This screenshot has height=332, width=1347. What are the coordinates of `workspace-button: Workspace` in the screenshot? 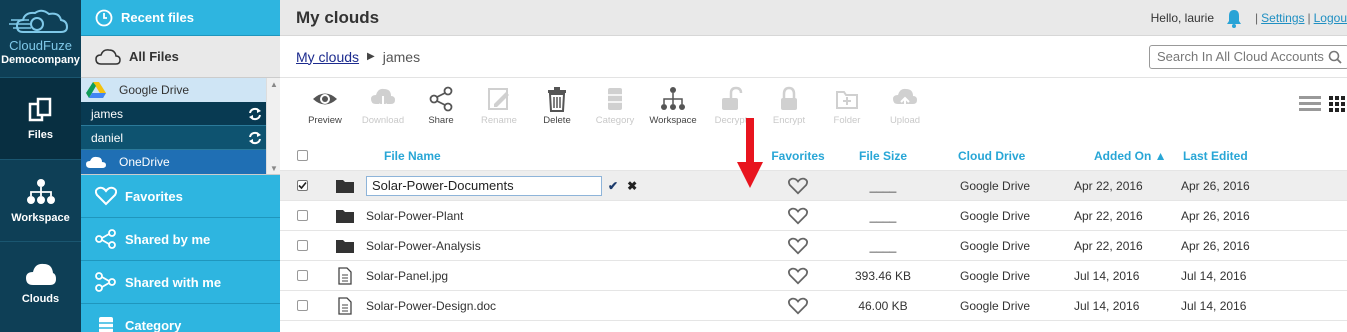 It's located at (673, 106).